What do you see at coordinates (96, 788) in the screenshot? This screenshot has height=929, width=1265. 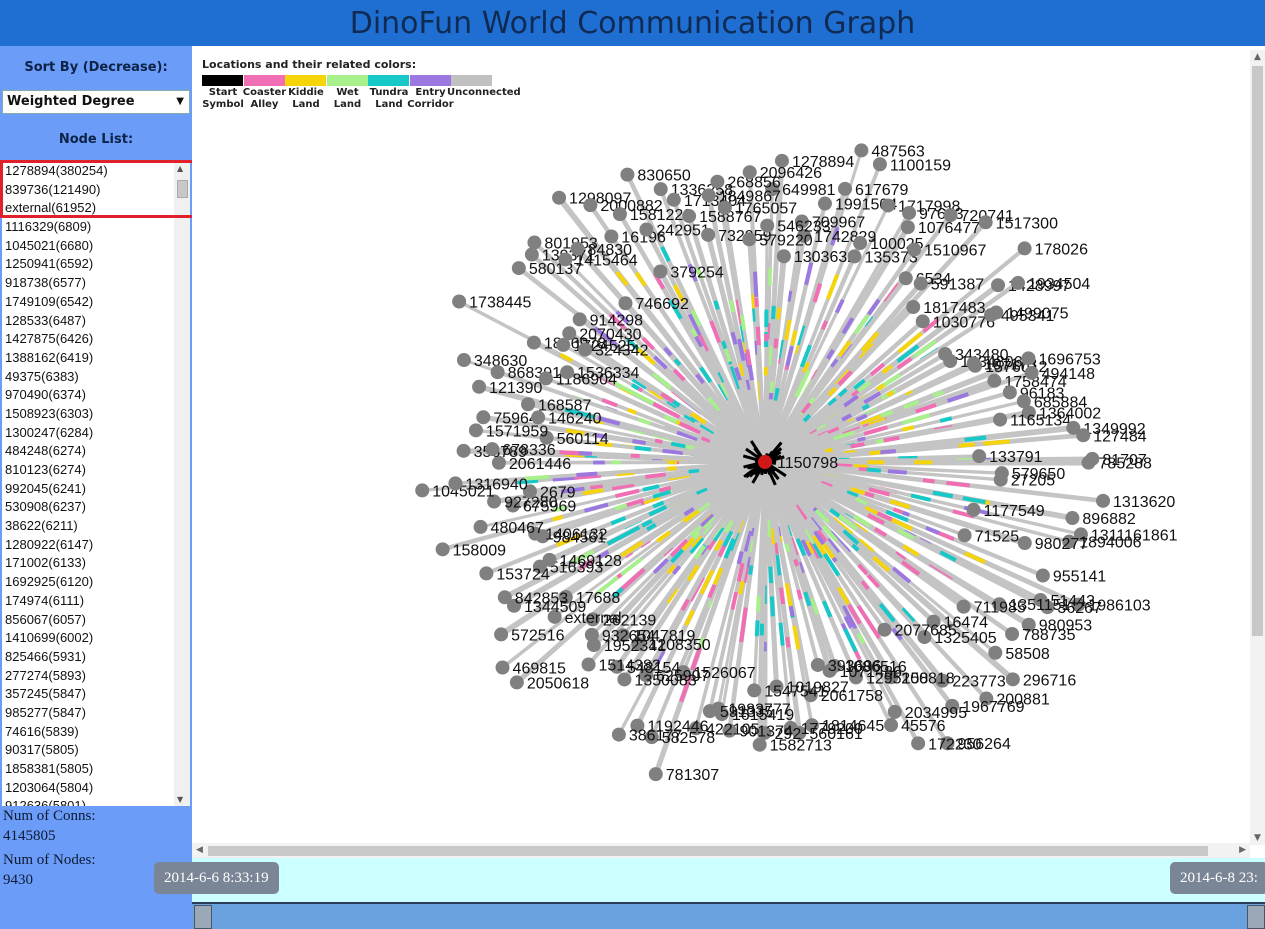 I see `node-list-item: 1203064(5804)` at bounding box center [96, 788].